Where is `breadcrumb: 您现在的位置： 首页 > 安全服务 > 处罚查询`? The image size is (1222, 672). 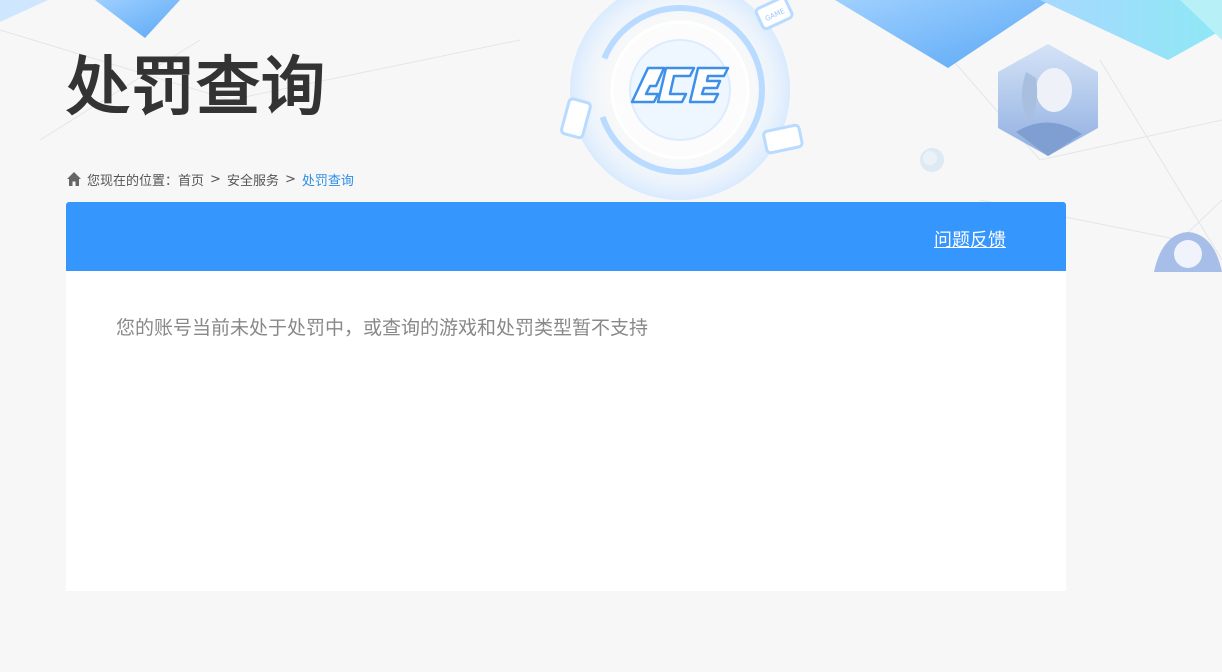
breadcrumb: 您现在的位置： 首页 > 安全服务 > 处罚查询 is located at coordinates (210, 179).